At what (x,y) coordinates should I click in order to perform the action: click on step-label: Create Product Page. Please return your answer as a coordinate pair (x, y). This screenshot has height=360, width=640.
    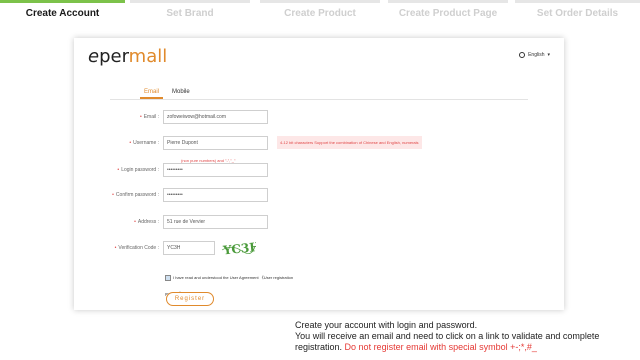
    Looking at the image, I should click on (448, 13).